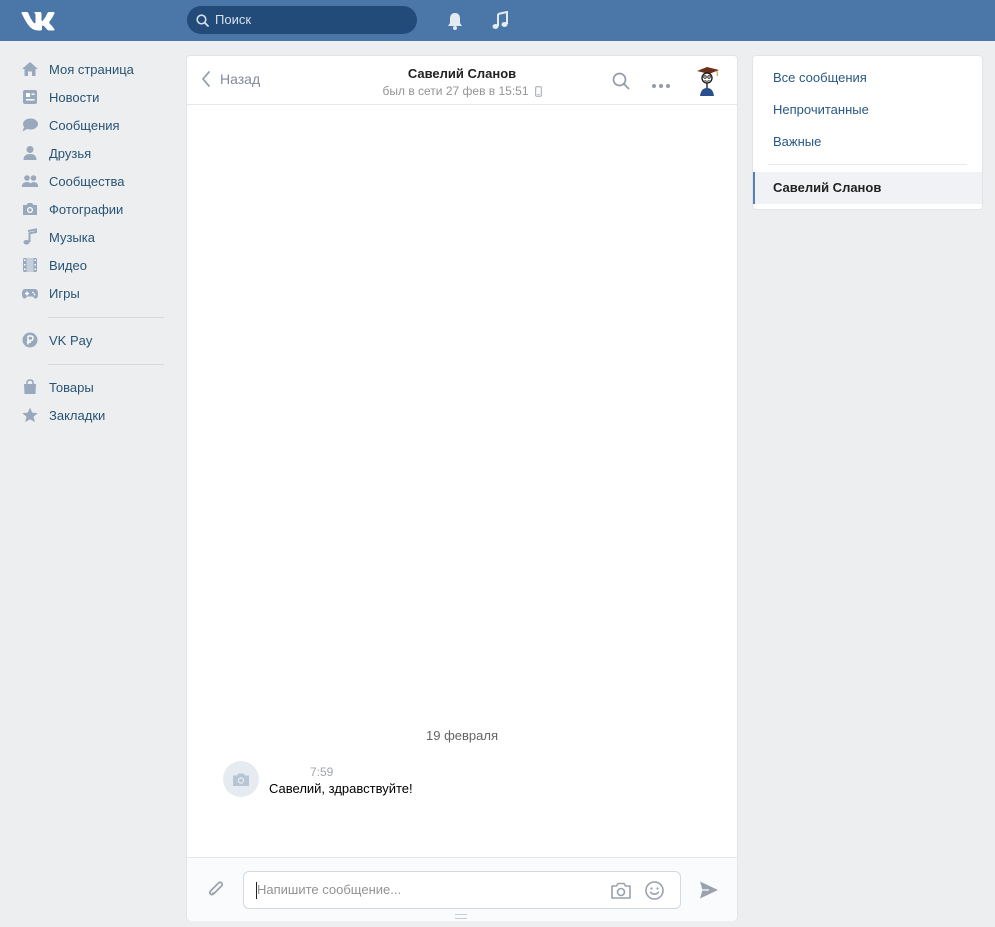 The height and width of the screenshot is (927, 995). Describe the element at coordinates (455, 21) in the screenshot. I see `bell-icon` at that location.